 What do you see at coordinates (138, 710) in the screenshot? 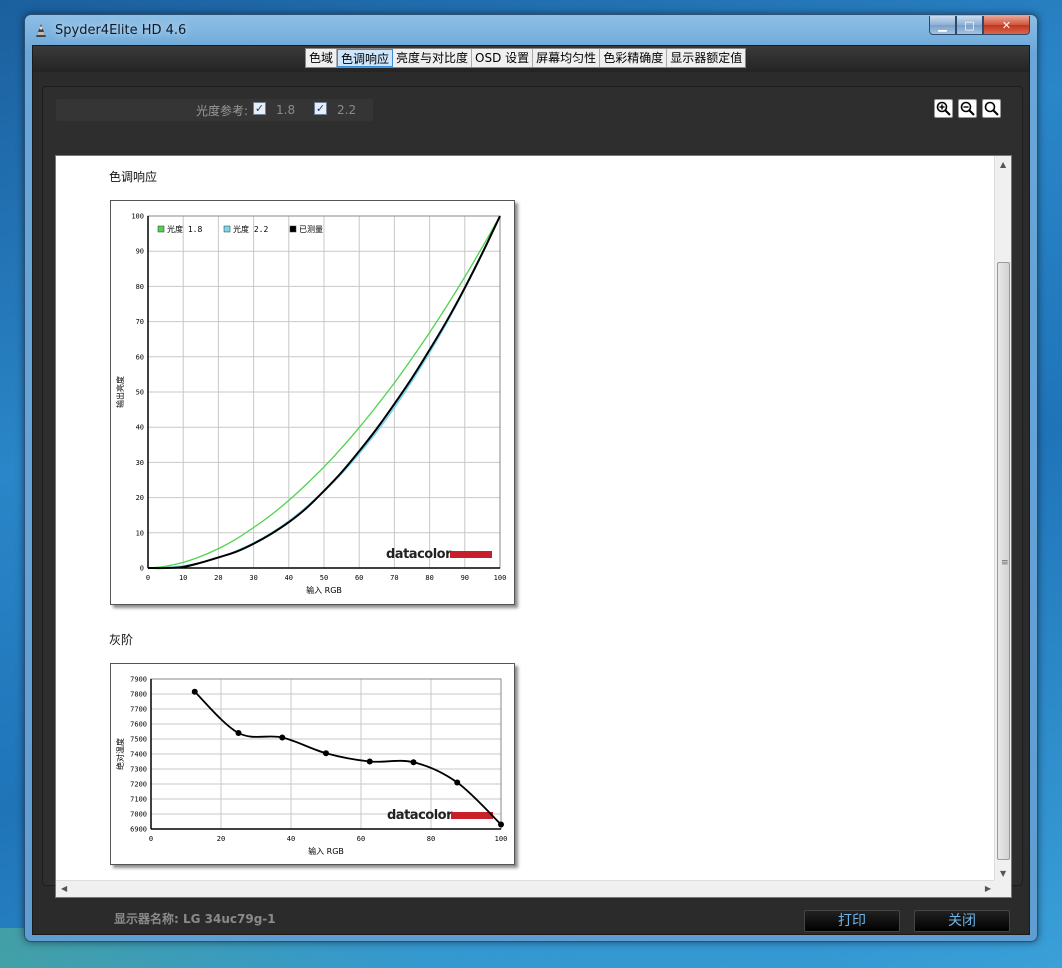
I see `y-tick-label: 7700` at bounding box center [138, 710].